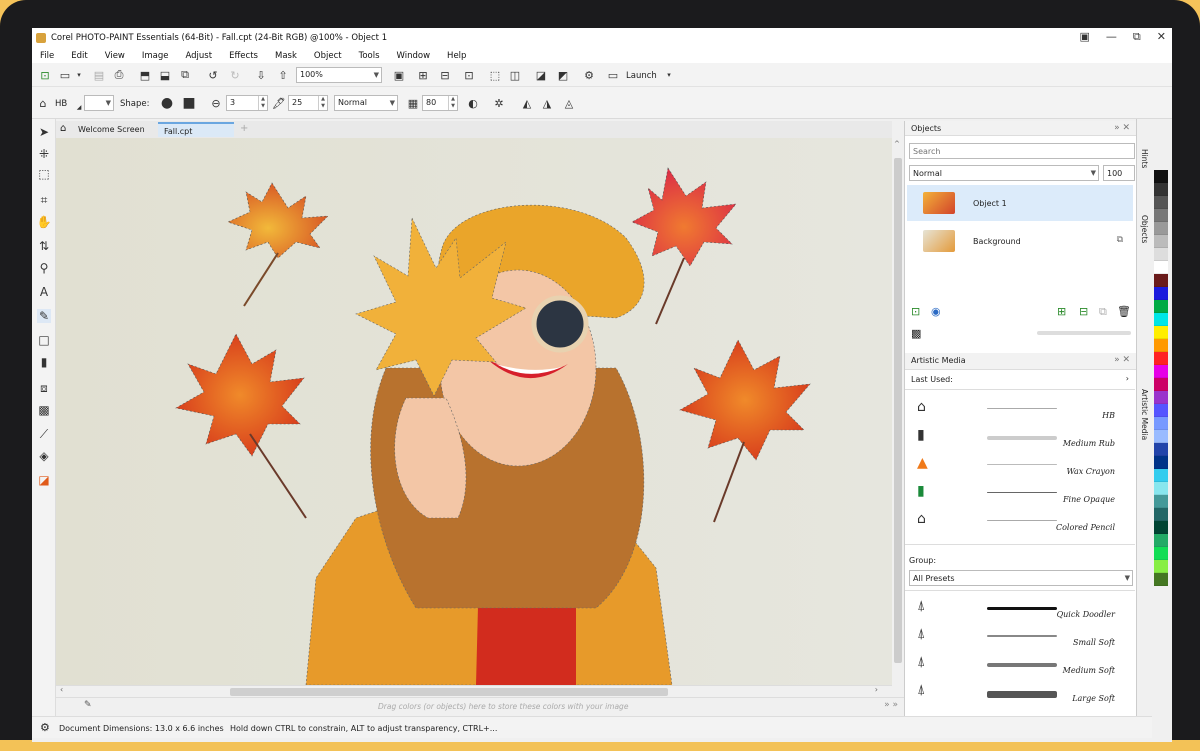 The height and width of the screenshot is (751, 1200). I want to click on size-field: 3 ▲ ▼, so click(247, 103).